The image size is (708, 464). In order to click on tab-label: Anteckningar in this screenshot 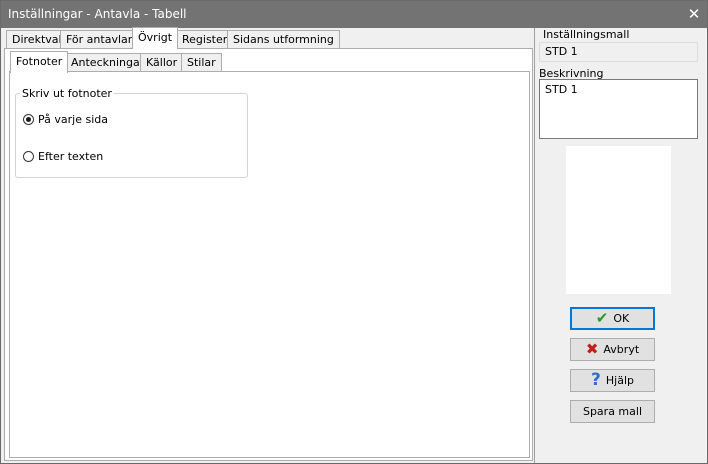, I will do `click(108, 62)`.